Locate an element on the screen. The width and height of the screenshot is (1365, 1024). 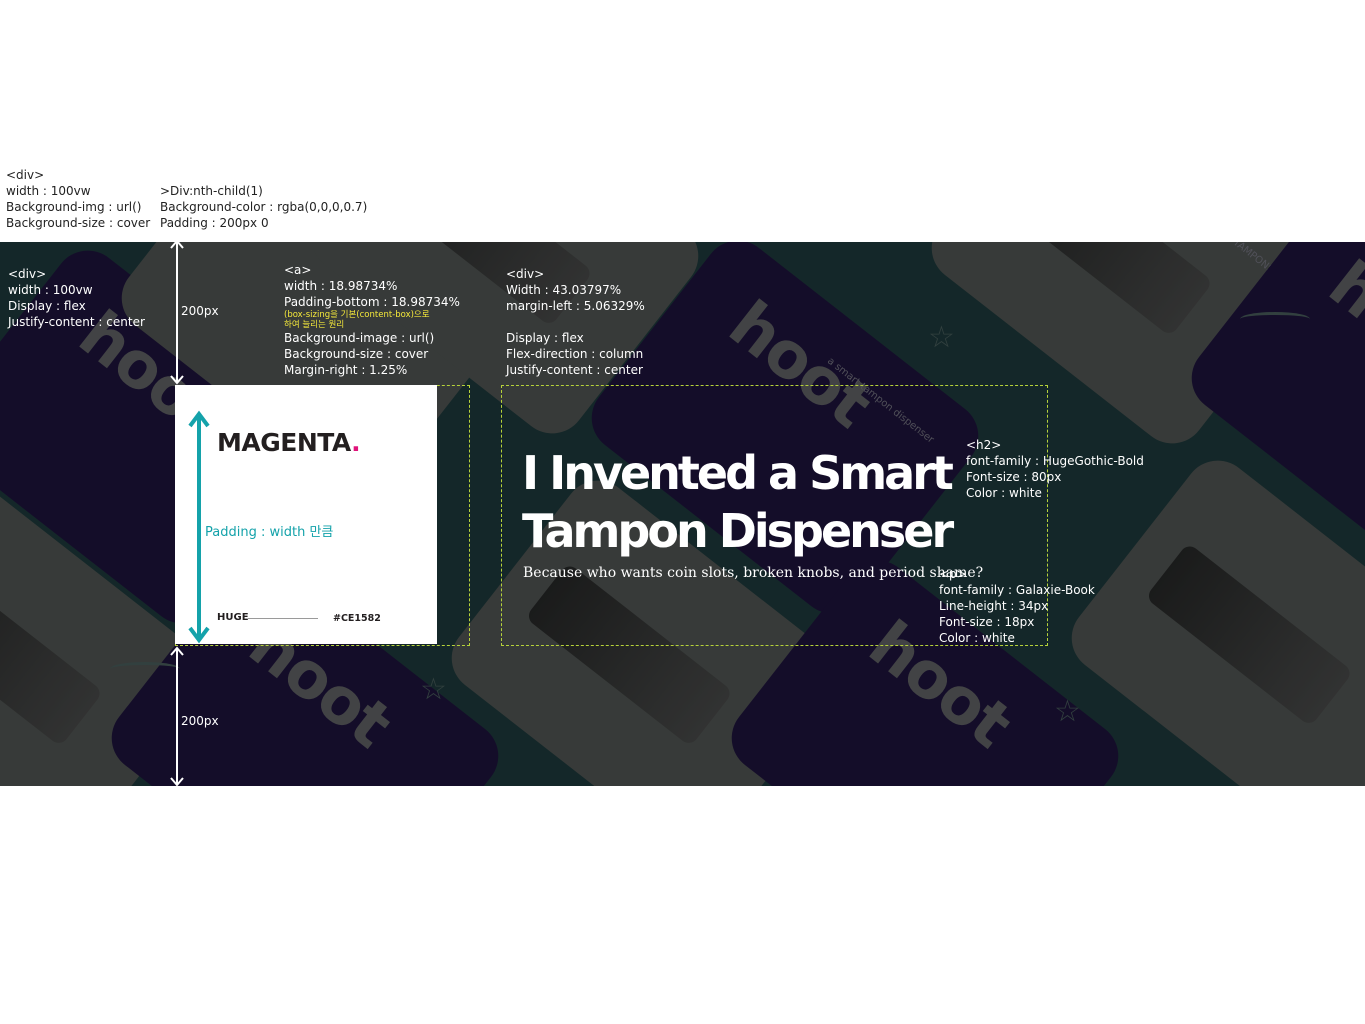
annotation-line: Line-height : 34px is located at coordinates (994, 606).